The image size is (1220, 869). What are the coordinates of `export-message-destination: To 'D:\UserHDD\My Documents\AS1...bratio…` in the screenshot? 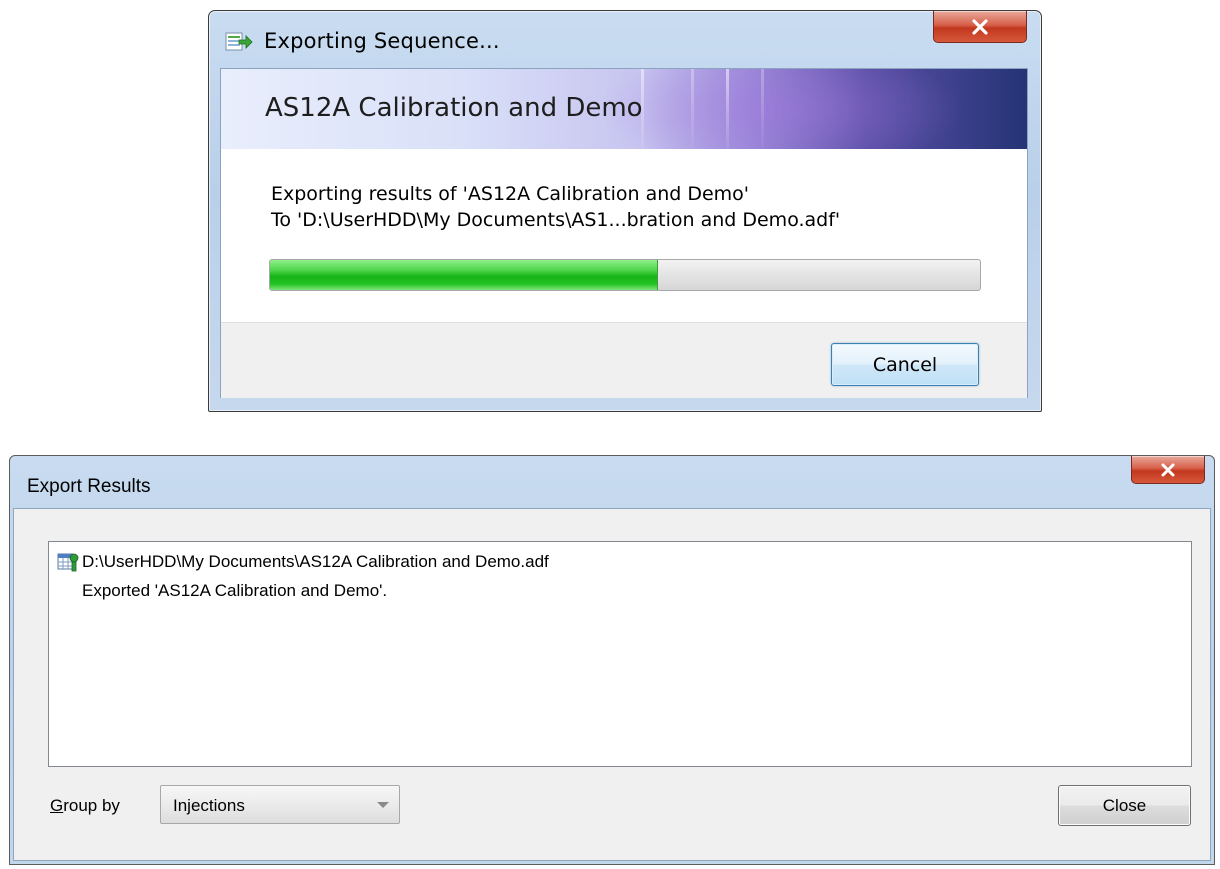 It's located at (556, 220).